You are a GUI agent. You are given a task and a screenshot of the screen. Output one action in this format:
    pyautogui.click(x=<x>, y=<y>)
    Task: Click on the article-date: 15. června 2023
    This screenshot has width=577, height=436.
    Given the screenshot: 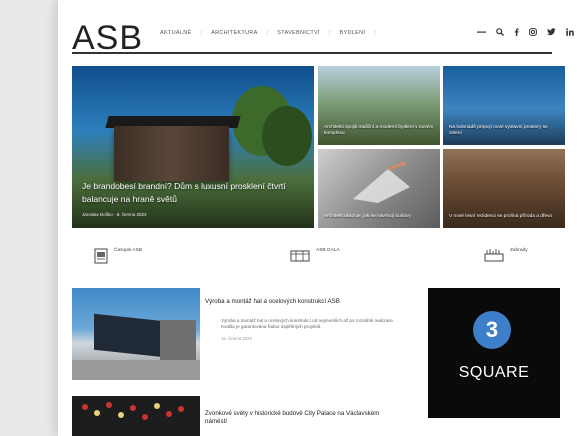 What is the action you would take?
    pyautogui.click(x=236, y=338)
    